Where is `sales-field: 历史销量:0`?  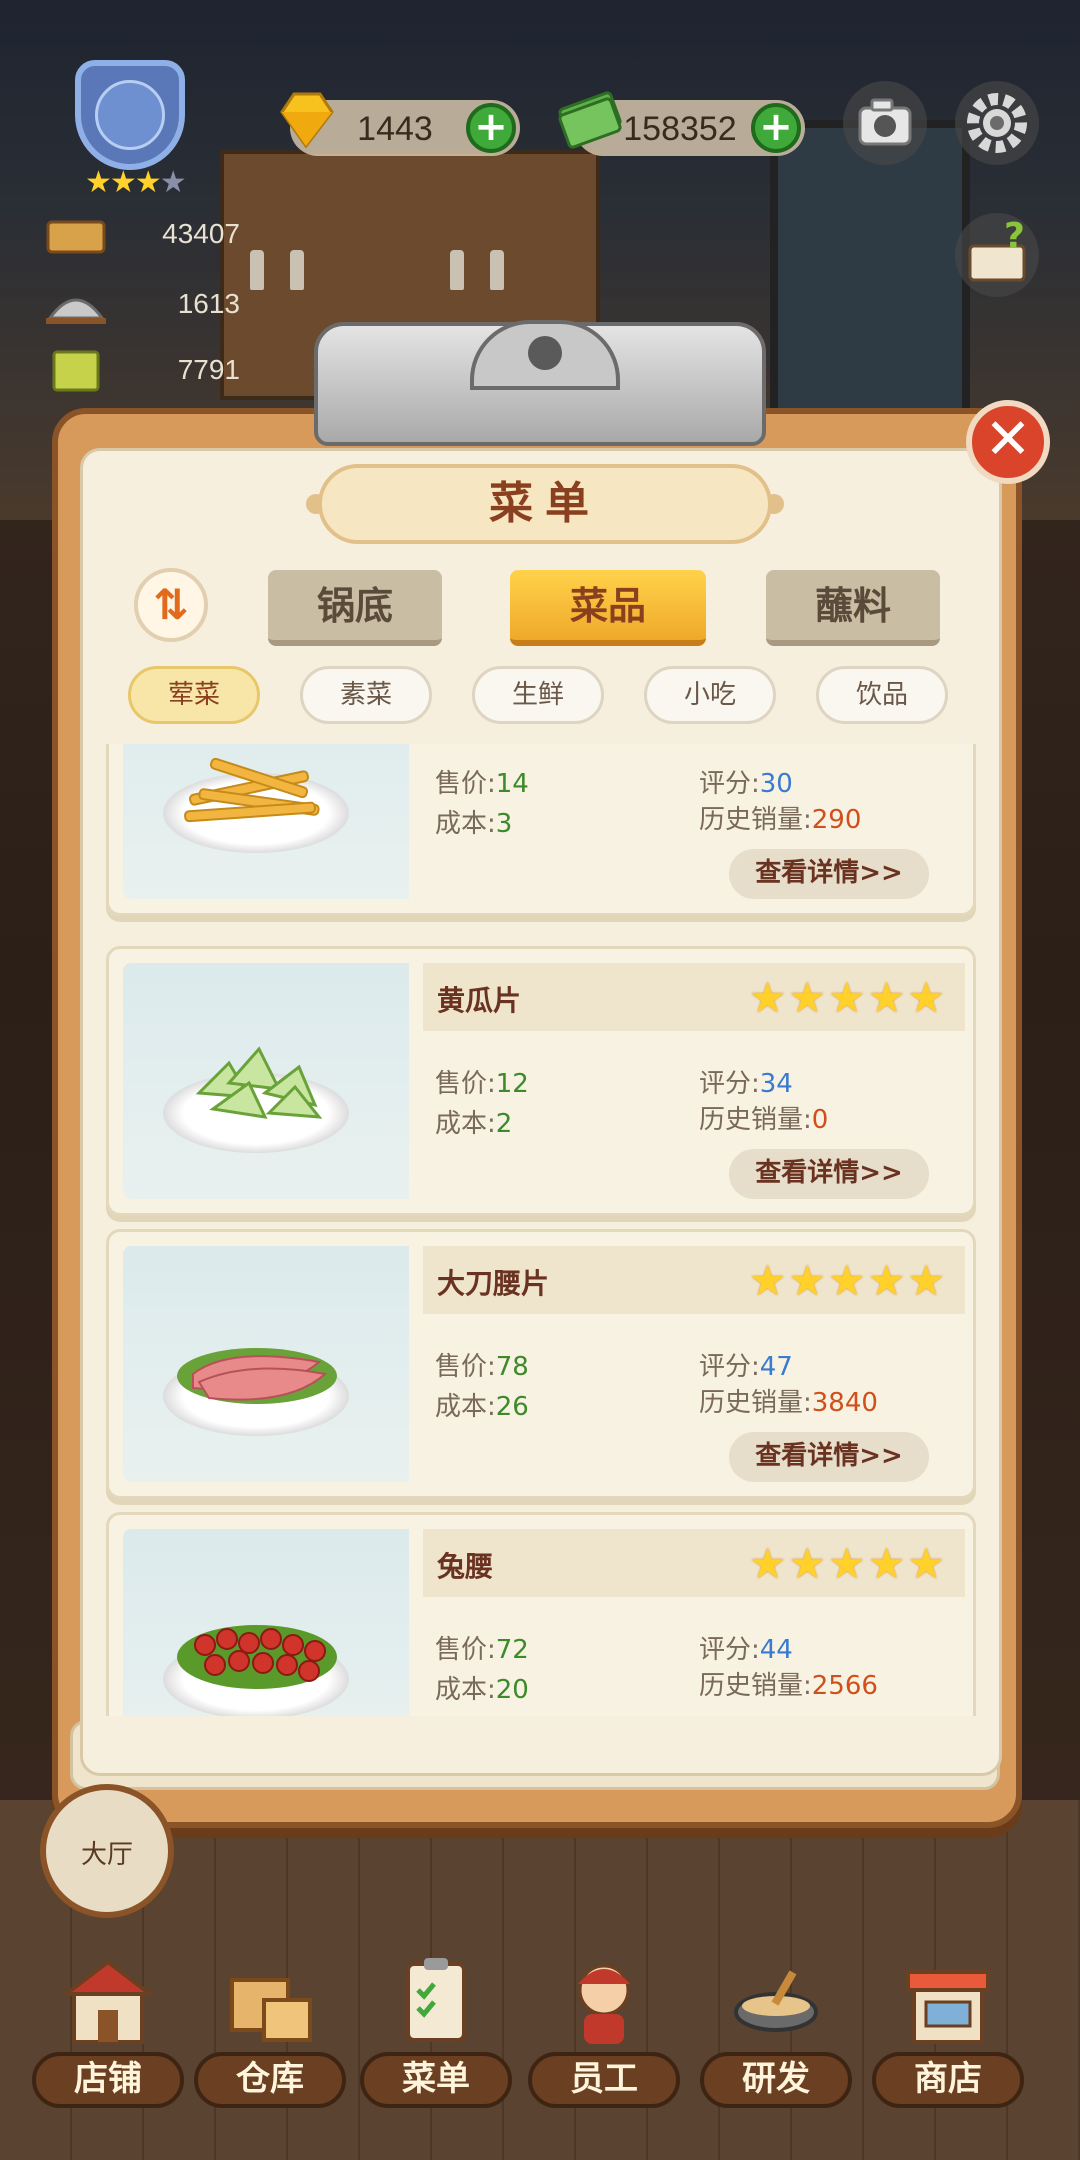
sales-field: 历史销量:0 is located at coordinates (764, 1120).